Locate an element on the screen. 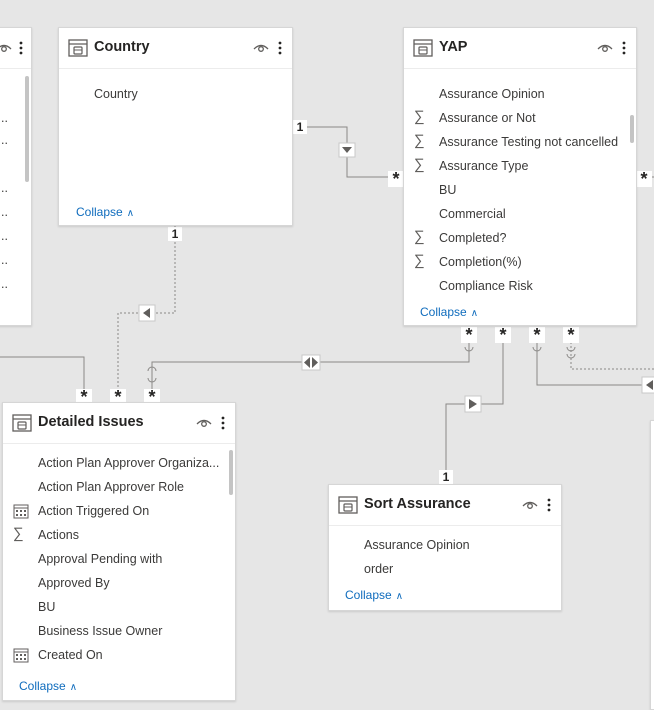  card-header is located at coordinates (15, 48).